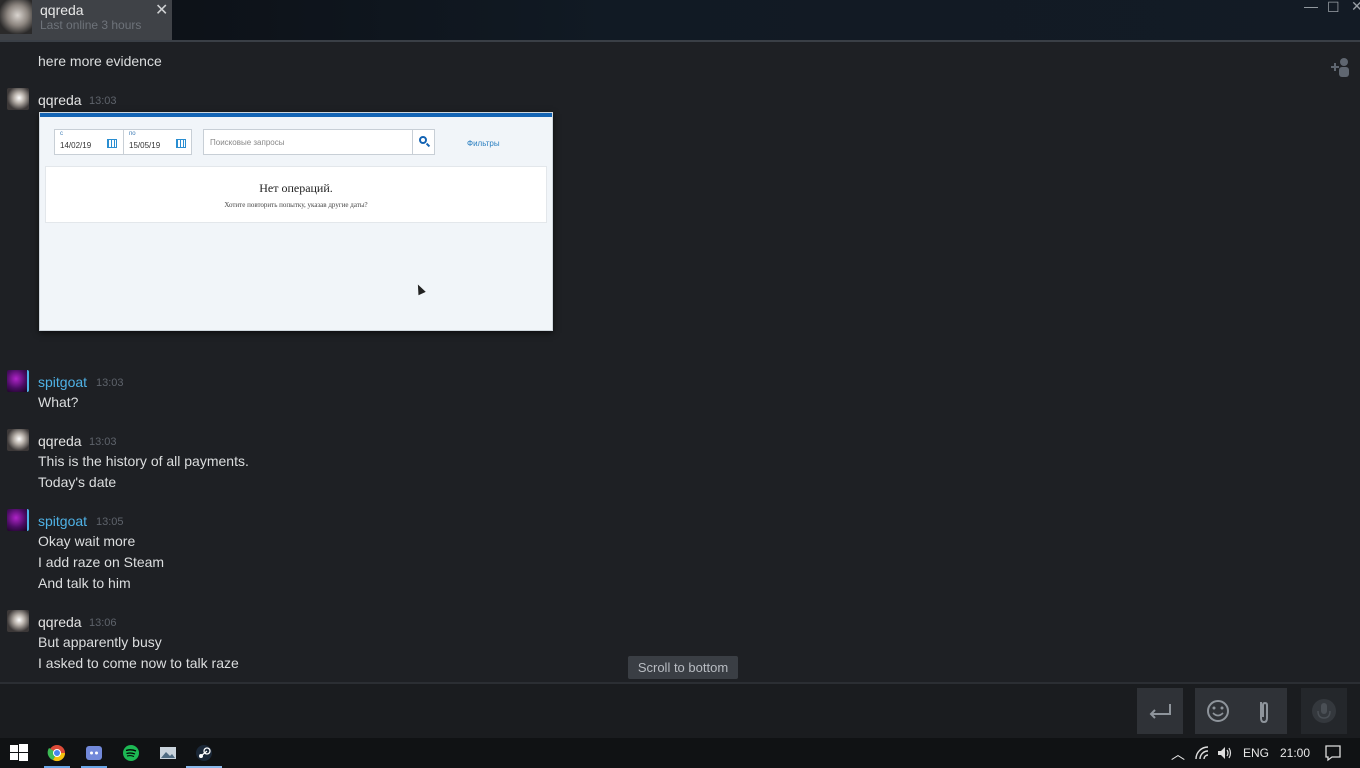 This screenshot has width=1360, height=768. Describe the element at coordinates (103, 623) in the screenshot. I see `message-time: 13:06` at that location.